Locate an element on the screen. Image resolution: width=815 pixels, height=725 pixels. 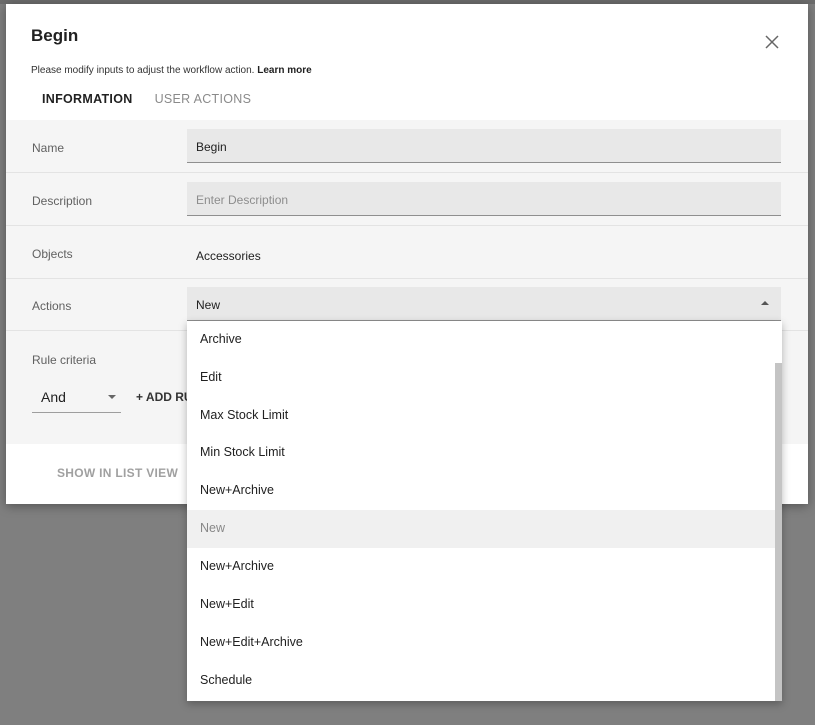
name-label: Name is located at coordinates (48, 148).